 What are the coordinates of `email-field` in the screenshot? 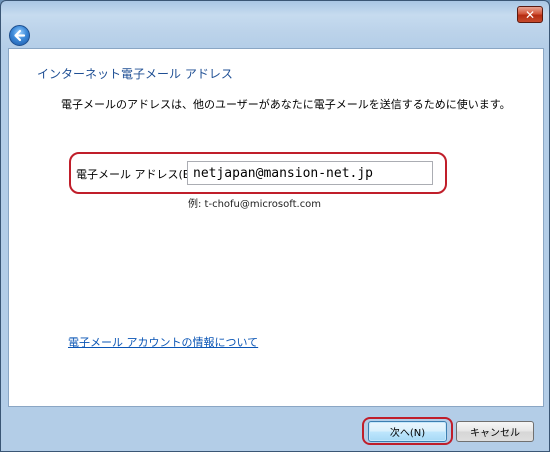 It's located at (310, 173).